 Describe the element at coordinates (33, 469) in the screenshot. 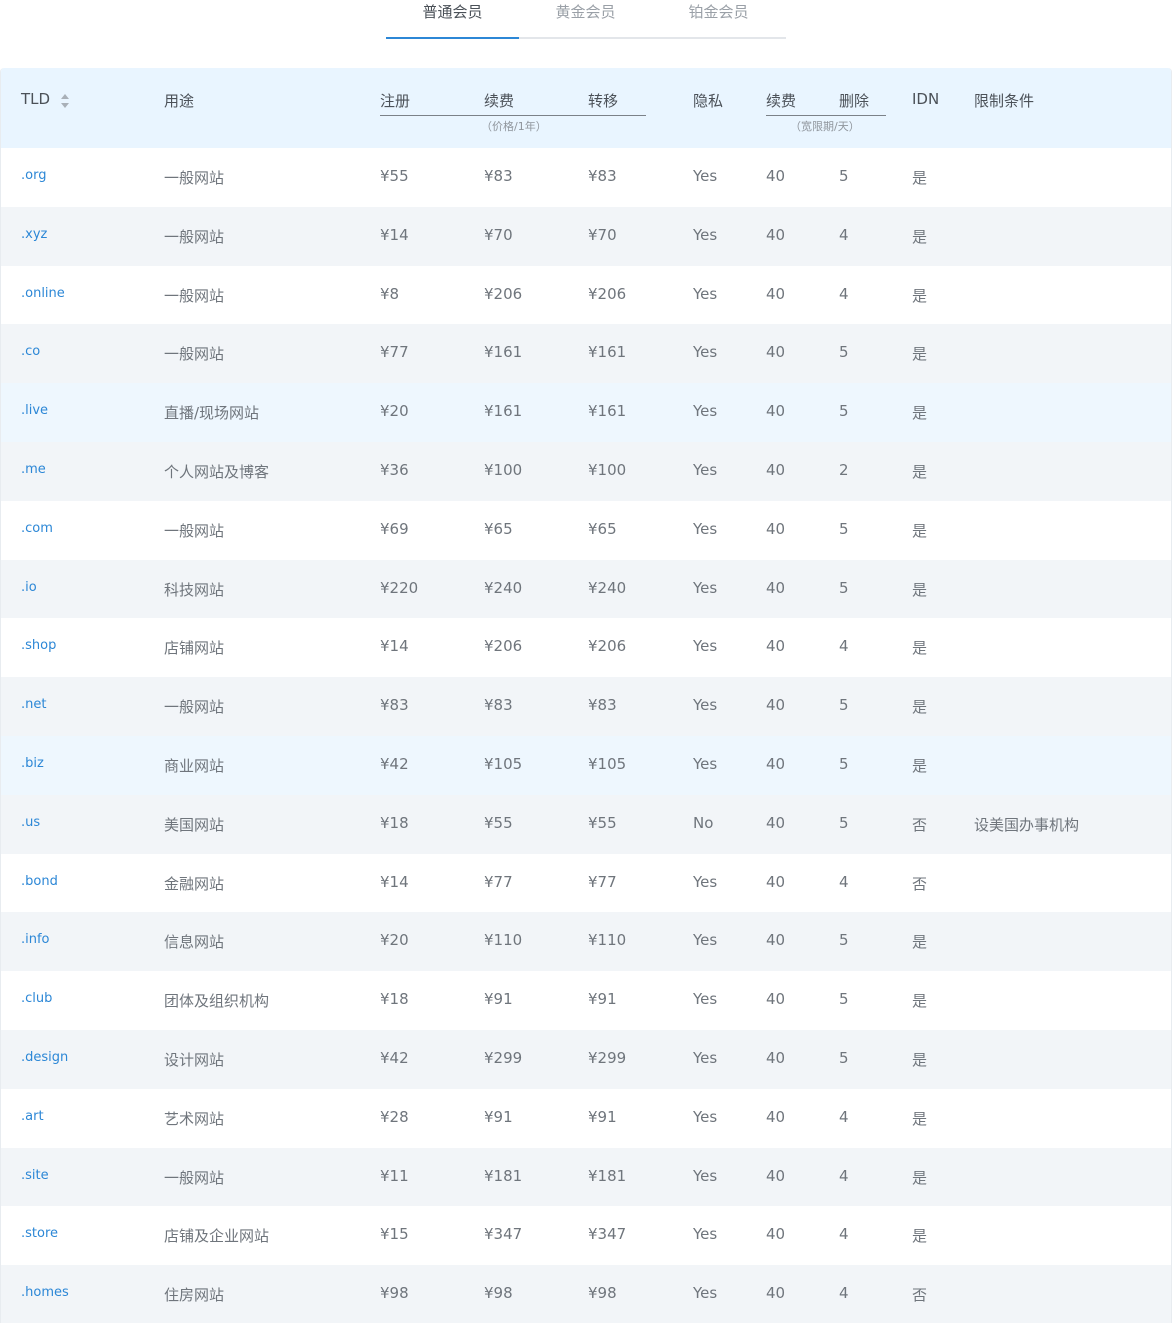

I see `tld-link: .me` at that location.